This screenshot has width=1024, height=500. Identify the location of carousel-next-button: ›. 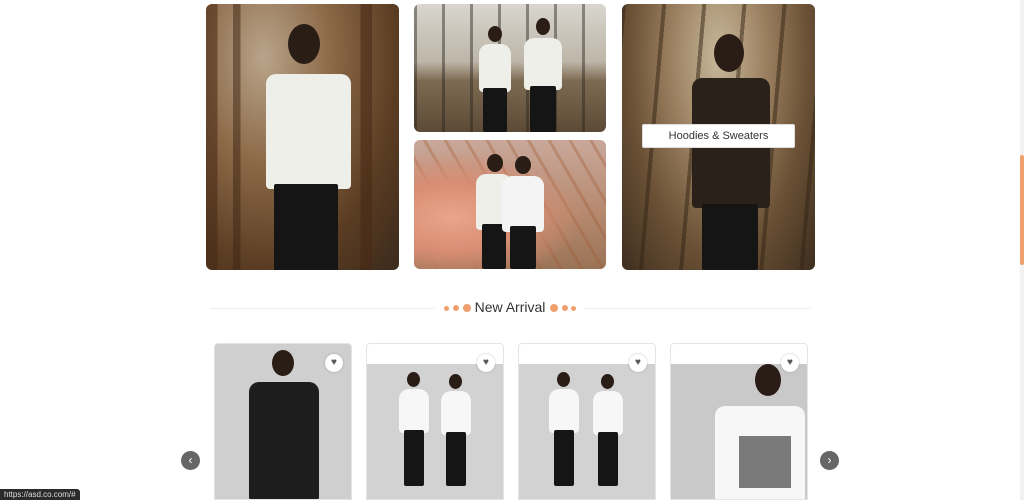
(829, 460).